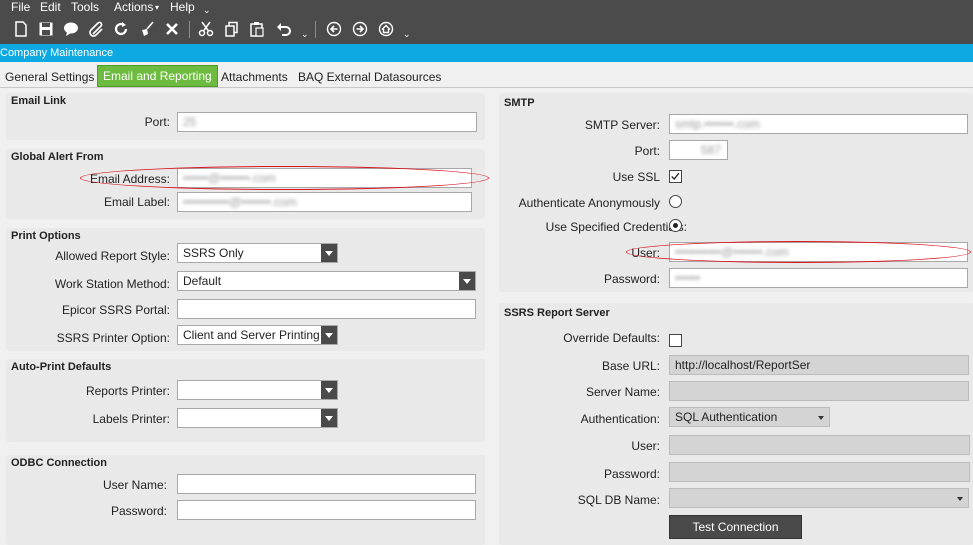 The width and height of the screenshot is (973, 545). I want to click on authentication-label: Authentication:, so click(620, 419).